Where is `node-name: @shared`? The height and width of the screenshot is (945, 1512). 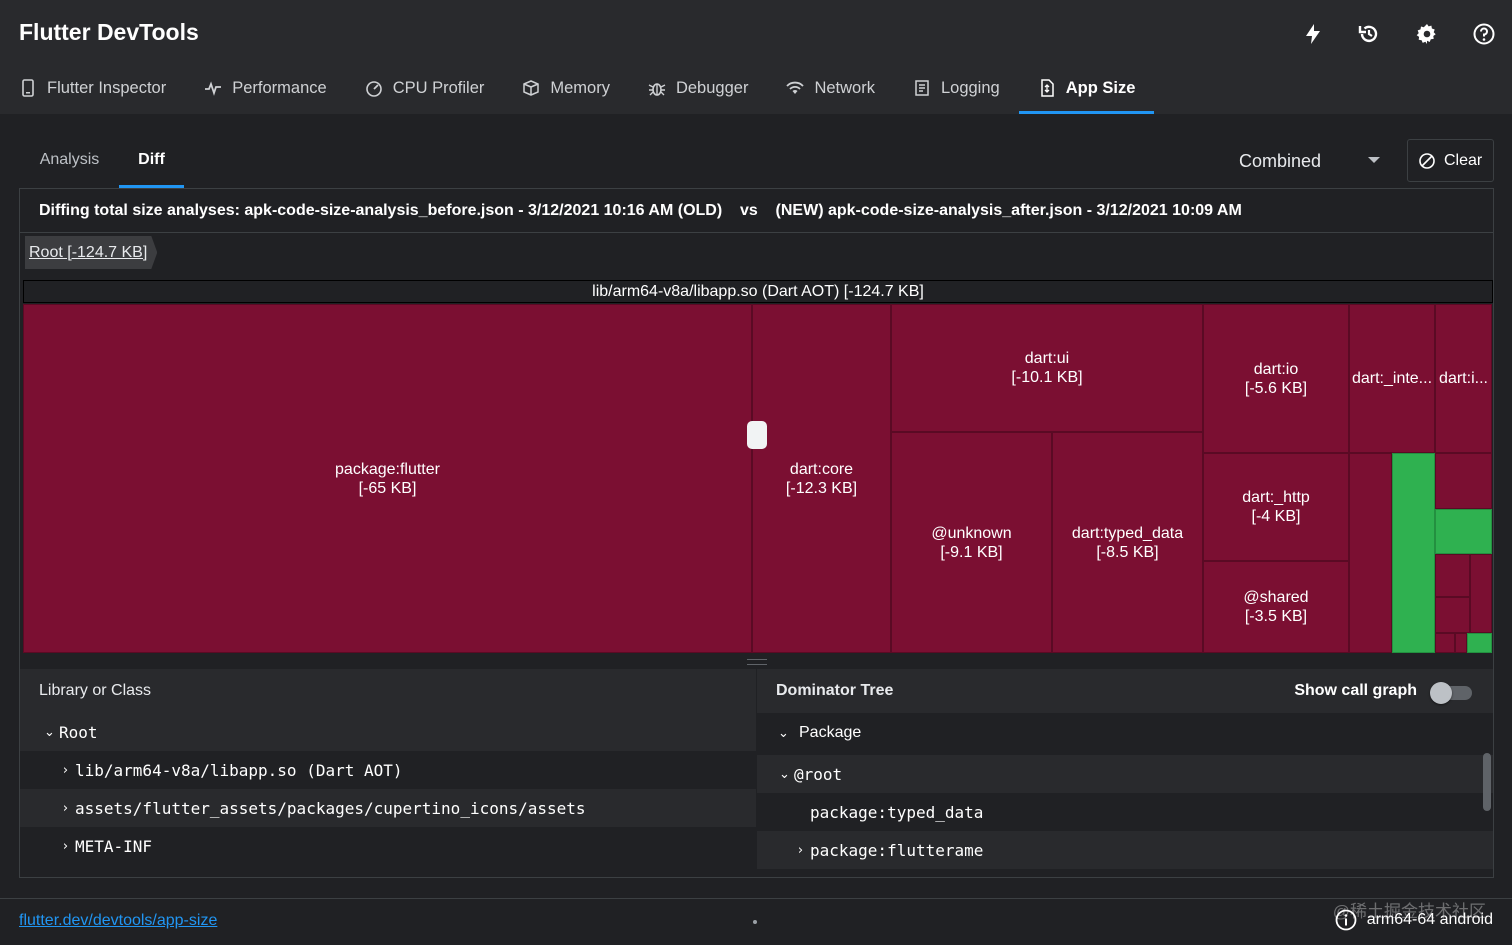 node-name: @shared is located at coordinates (1276, 597).